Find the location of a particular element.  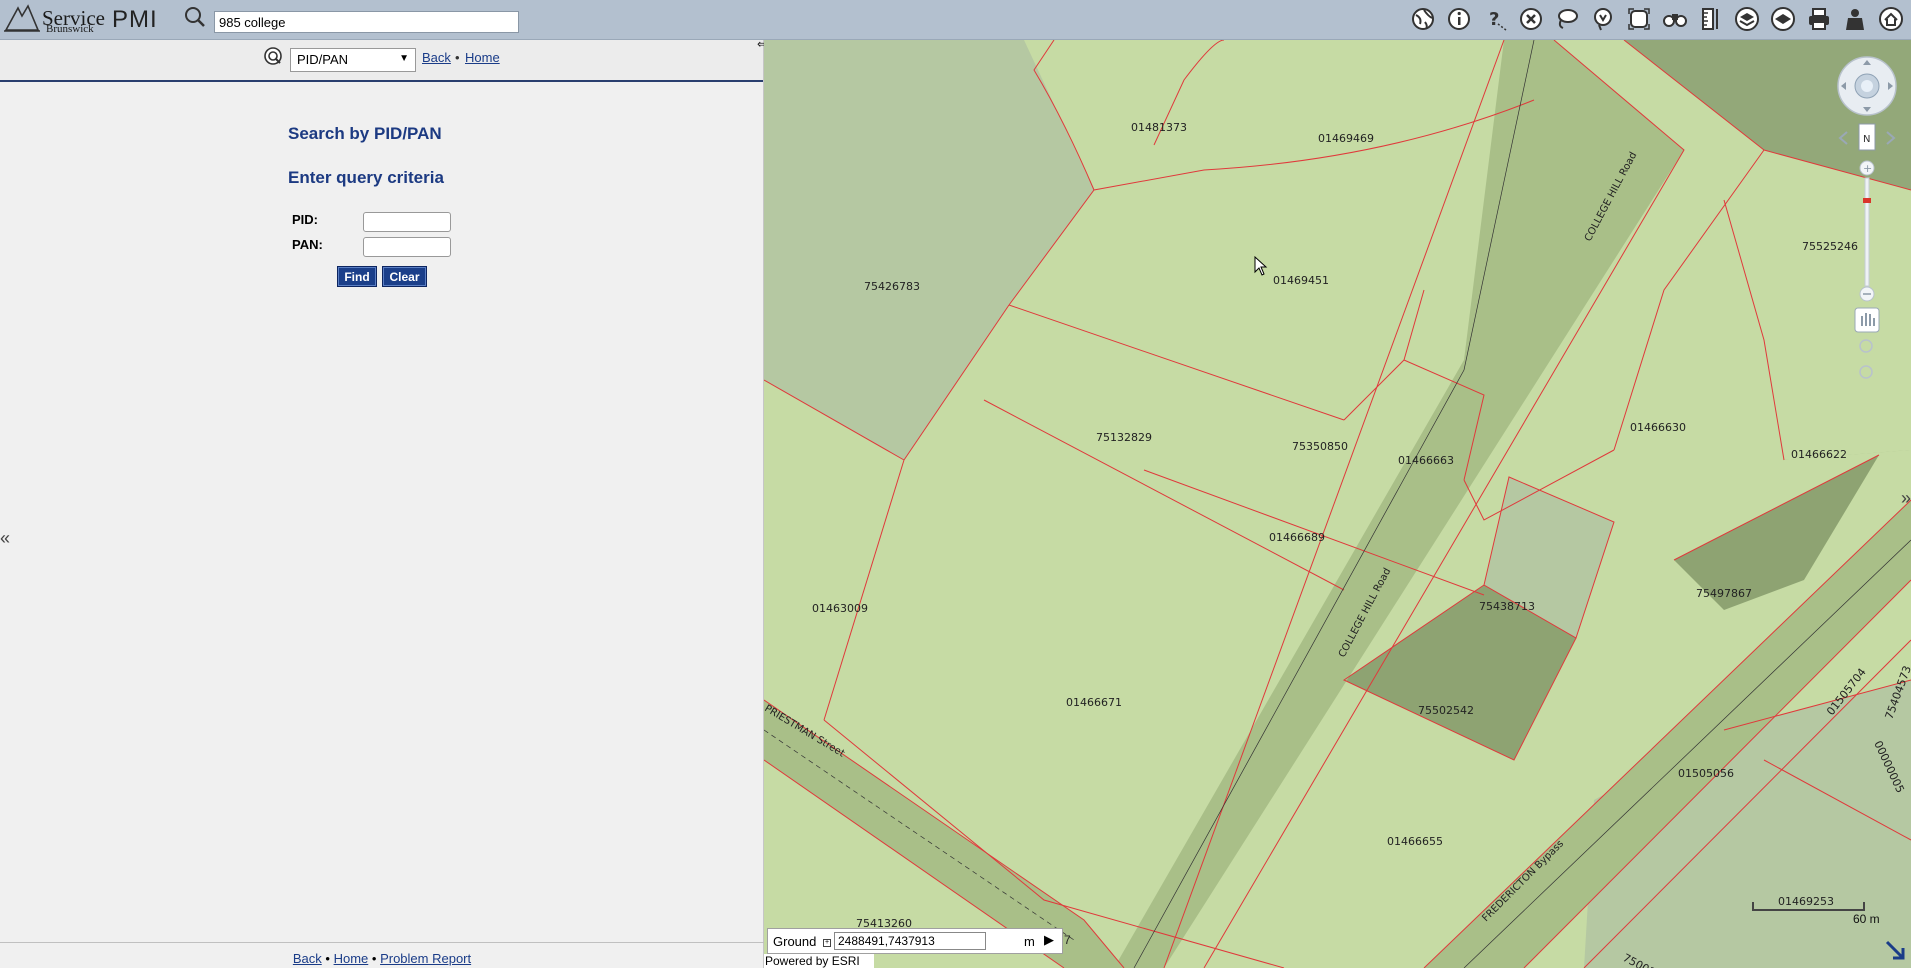

section-heading: Enter query criteria is located at coordinates (366, 177).